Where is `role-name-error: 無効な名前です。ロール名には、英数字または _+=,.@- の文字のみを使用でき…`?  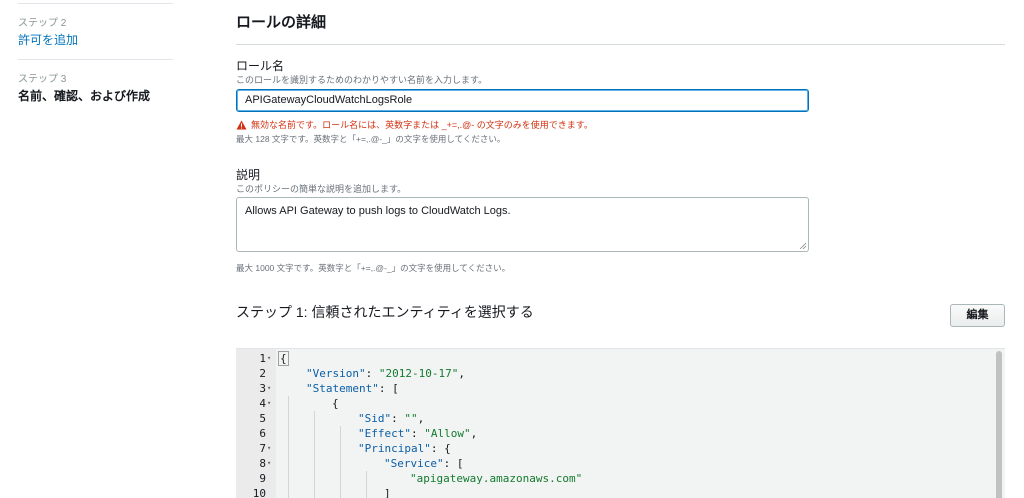
role-name-error: 無効な名前です。ロール名には、英数字または _+=,.@- の文字のみを使用でき… is located at coordinates (414, 124).